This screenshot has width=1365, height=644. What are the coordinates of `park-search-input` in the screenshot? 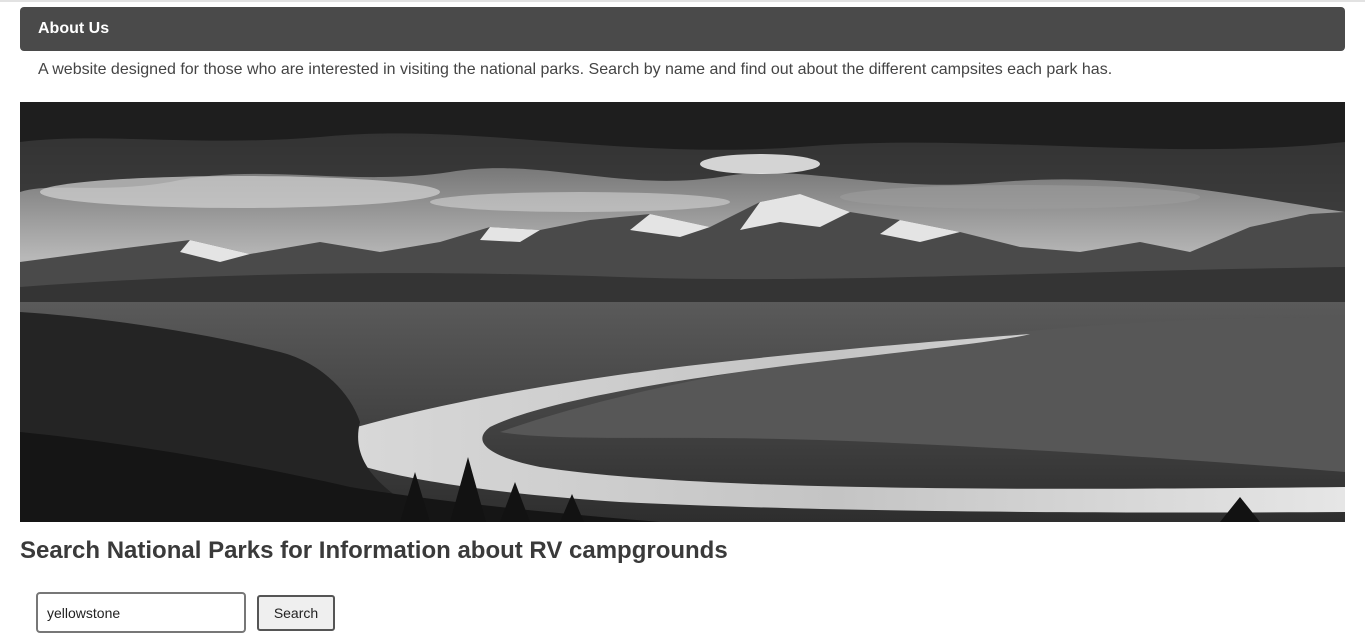 It's located at (141, 612).